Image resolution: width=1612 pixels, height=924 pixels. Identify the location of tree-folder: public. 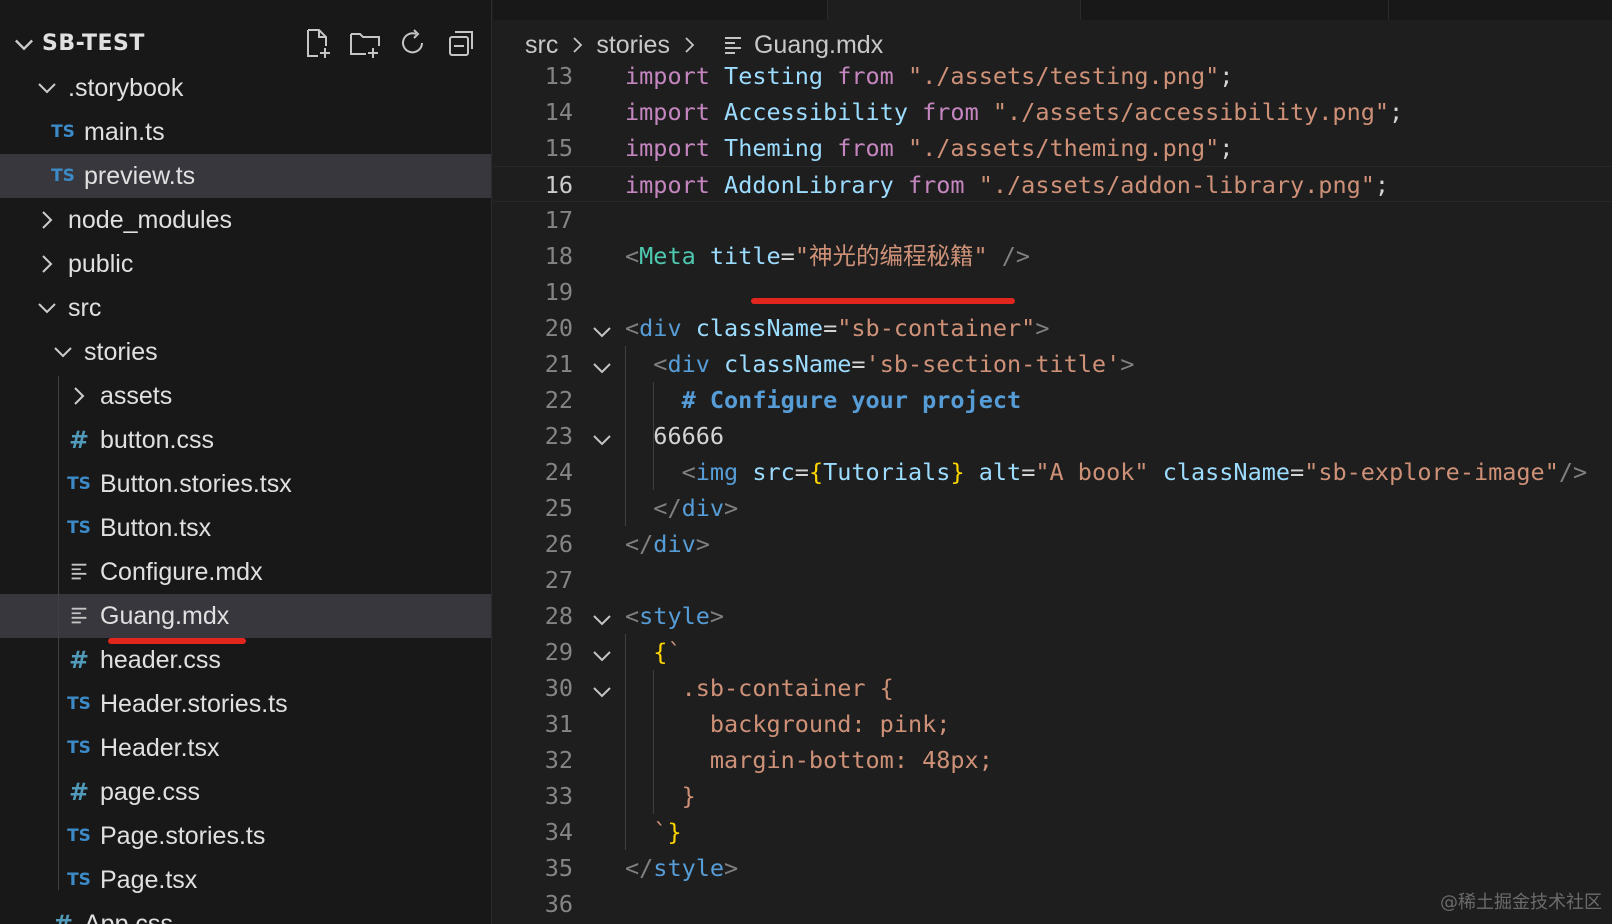
(245, 264).